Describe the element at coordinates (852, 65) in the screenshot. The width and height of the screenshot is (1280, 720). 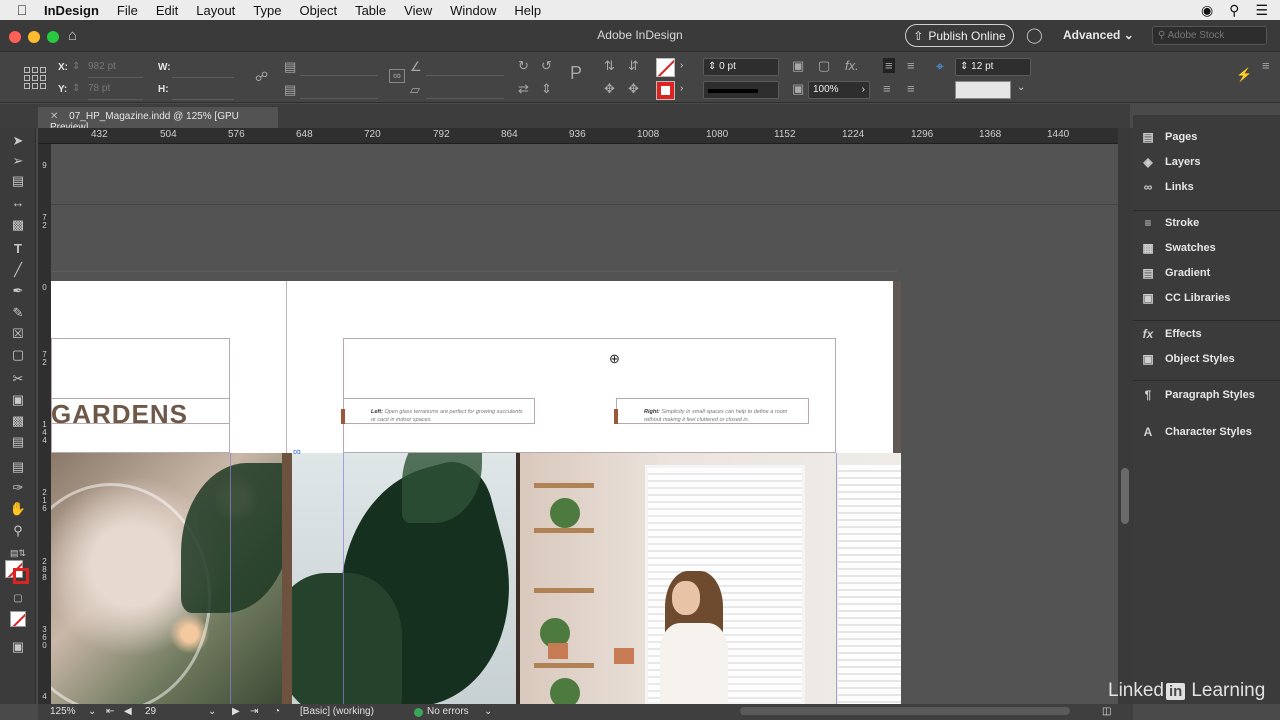
I see `fx-icon: fx.` at that location.